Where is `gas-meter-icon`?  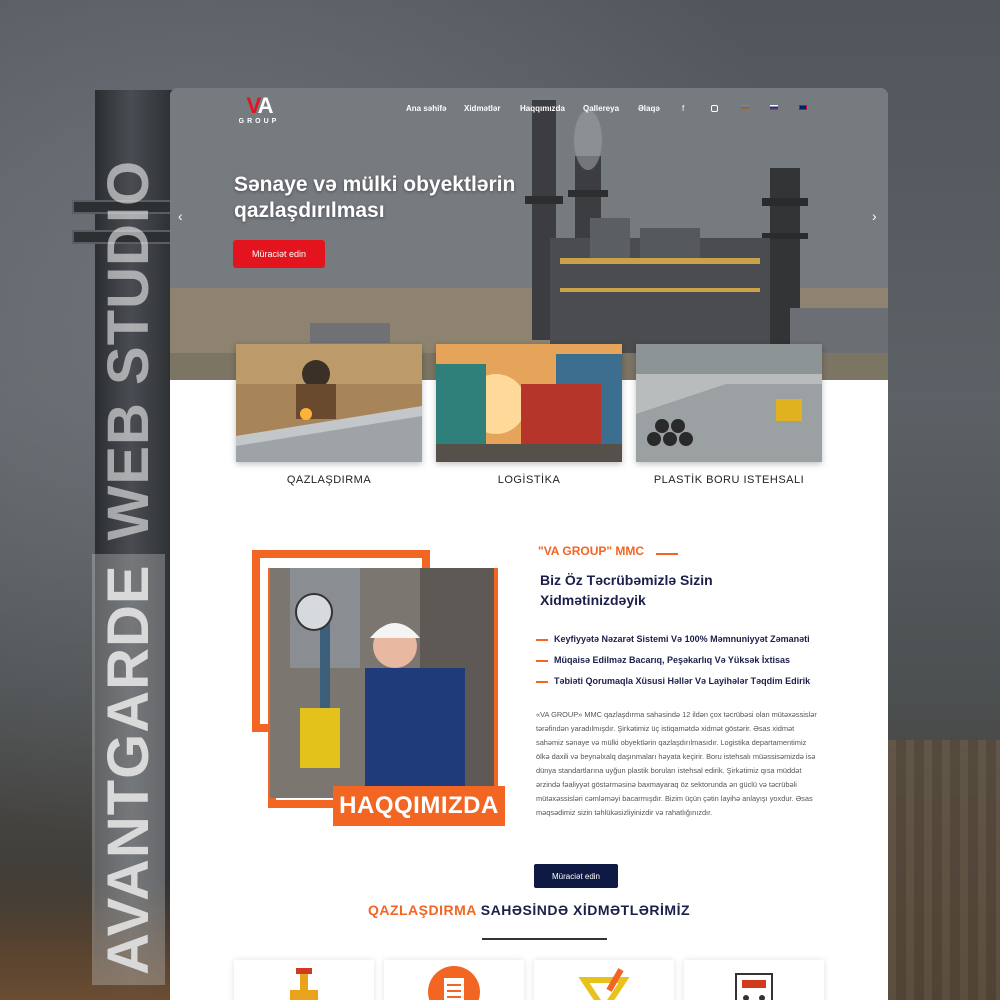 gas-meter-icon is located at coordinates (754, 986).